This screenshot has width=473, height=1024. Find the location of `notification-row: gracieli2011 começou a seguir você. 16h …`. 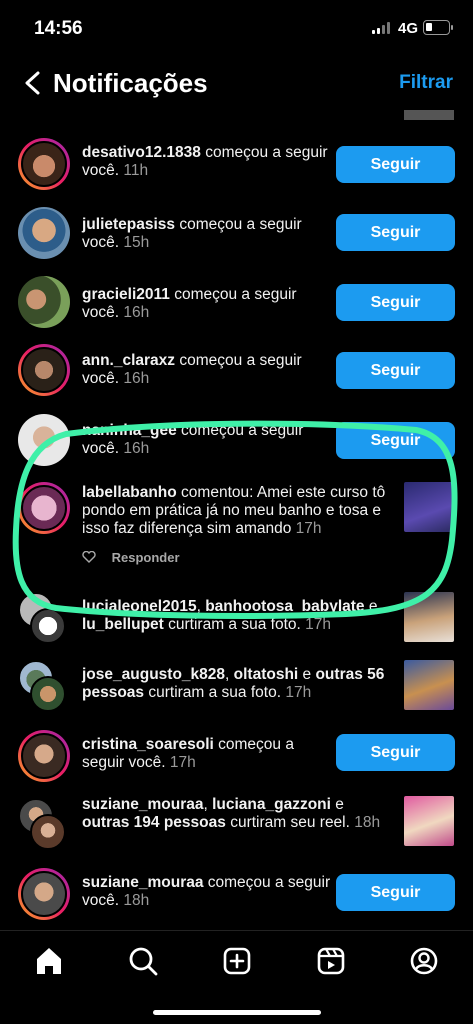

notification-row: gracieli2011 começou a seguir você. 16h … is located at coordinates (236, 302).